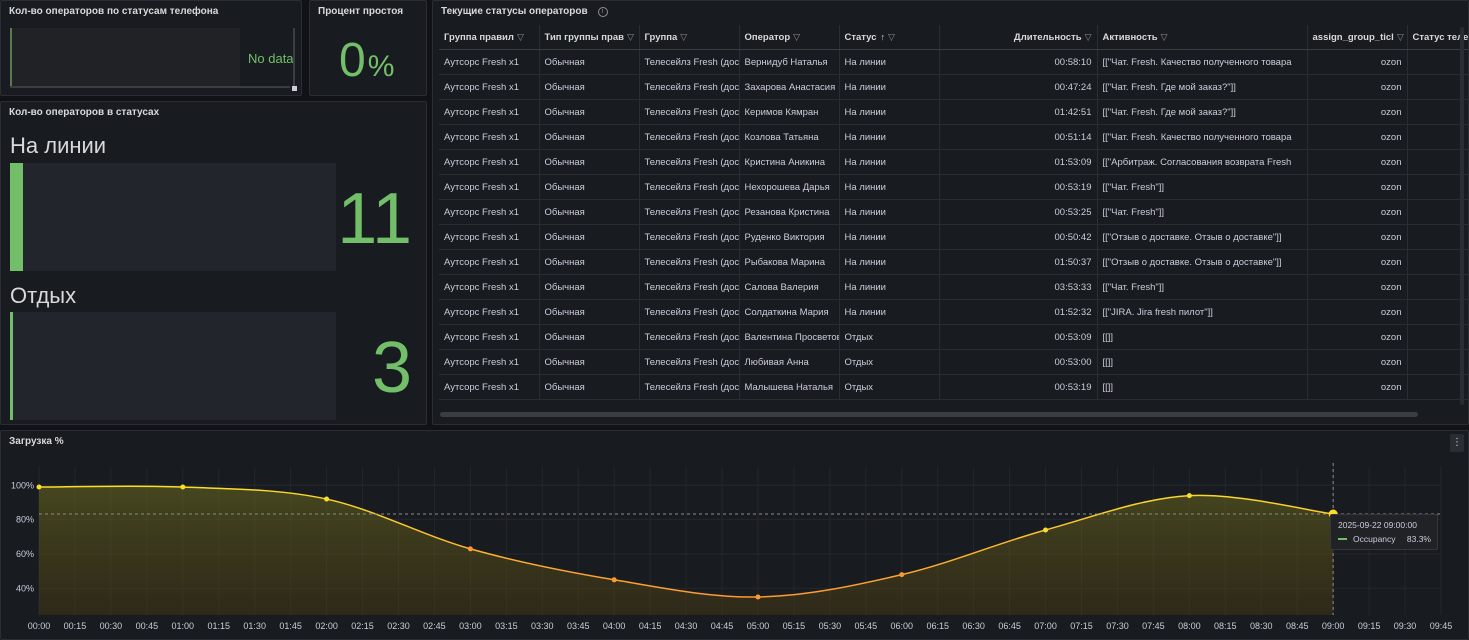 The image size is (1469, 640). I want to click on x-tick-label: 03:15, so click(506, 626).